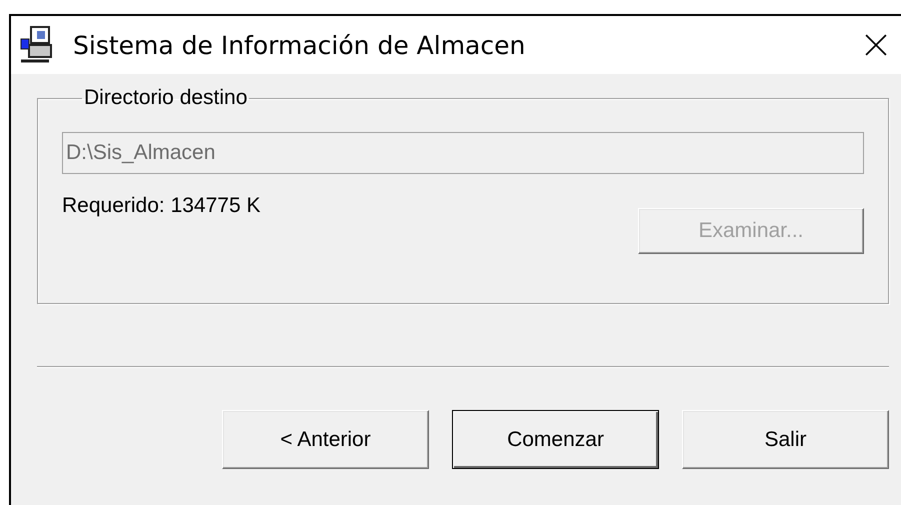 This screenshot has height=505, width=901. What do you see at coordinates (161, 205) in the screenshot?
I see `required-size-text: Requerido: 134775 K` at bounding box center [161, 205].